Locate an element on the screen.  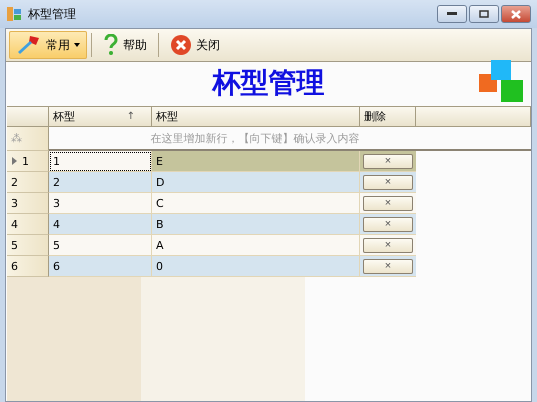
table-cell: 6 is located at coordinates (100, 266).